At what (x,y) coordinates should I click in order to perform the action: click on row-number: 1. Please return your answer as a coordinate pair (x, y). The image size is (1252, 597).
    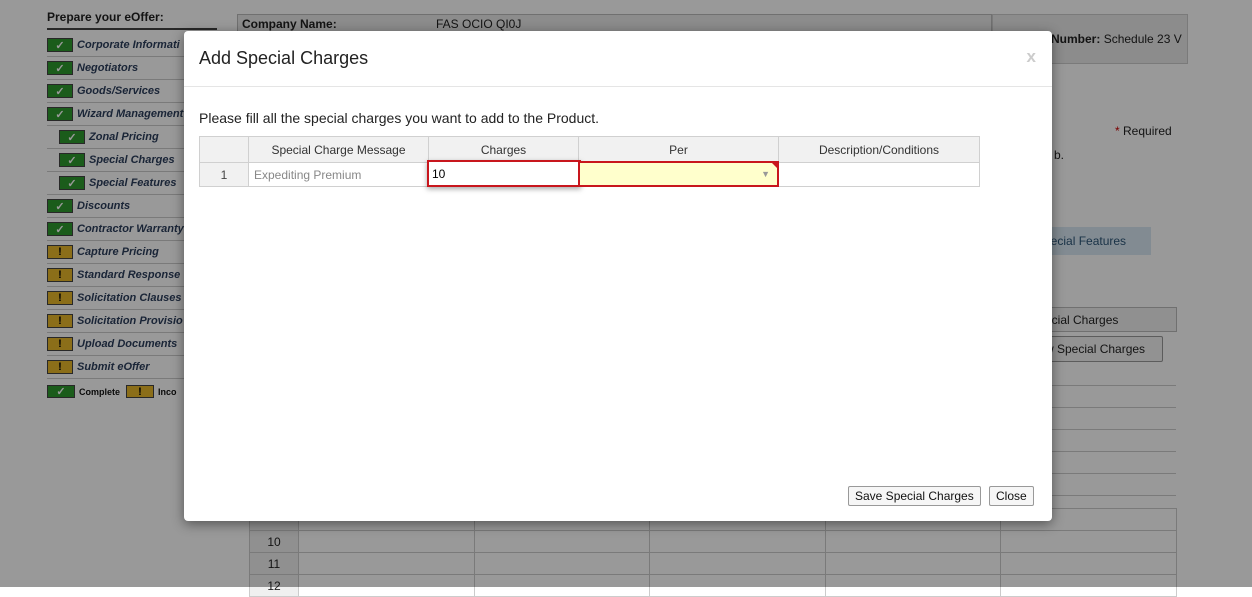
    Looking at the image, I should click on (224, 174).